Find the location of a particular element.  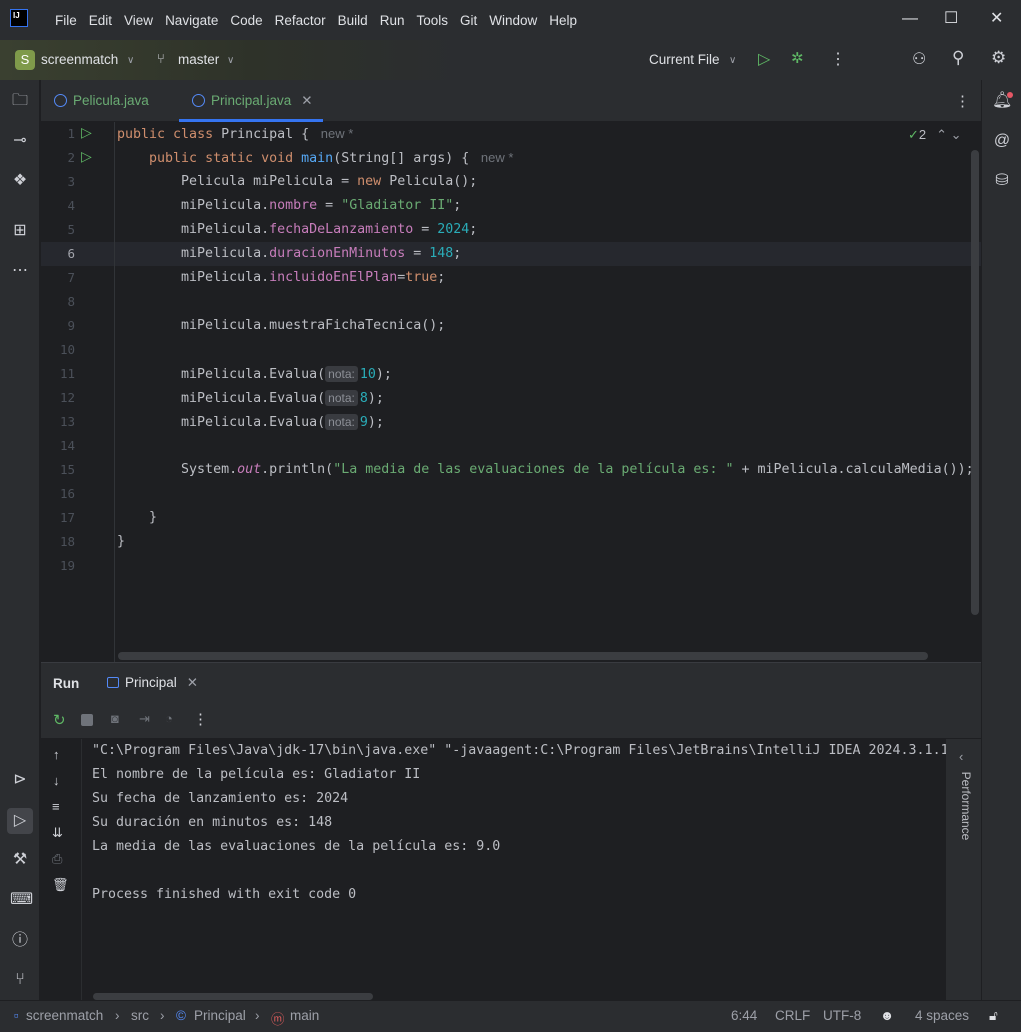

line-number: 2 is located at coordinates (71, 157).